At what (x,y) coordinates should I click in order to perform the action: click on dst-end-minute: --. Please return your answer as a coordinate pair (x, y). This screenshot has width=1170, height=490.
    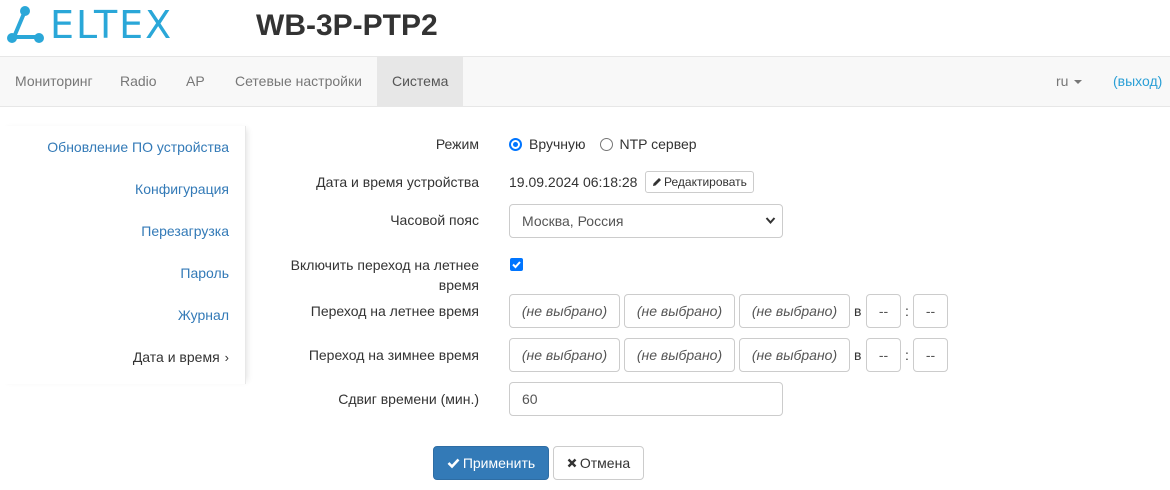
    Looking at the image, I should click on (930, 355).